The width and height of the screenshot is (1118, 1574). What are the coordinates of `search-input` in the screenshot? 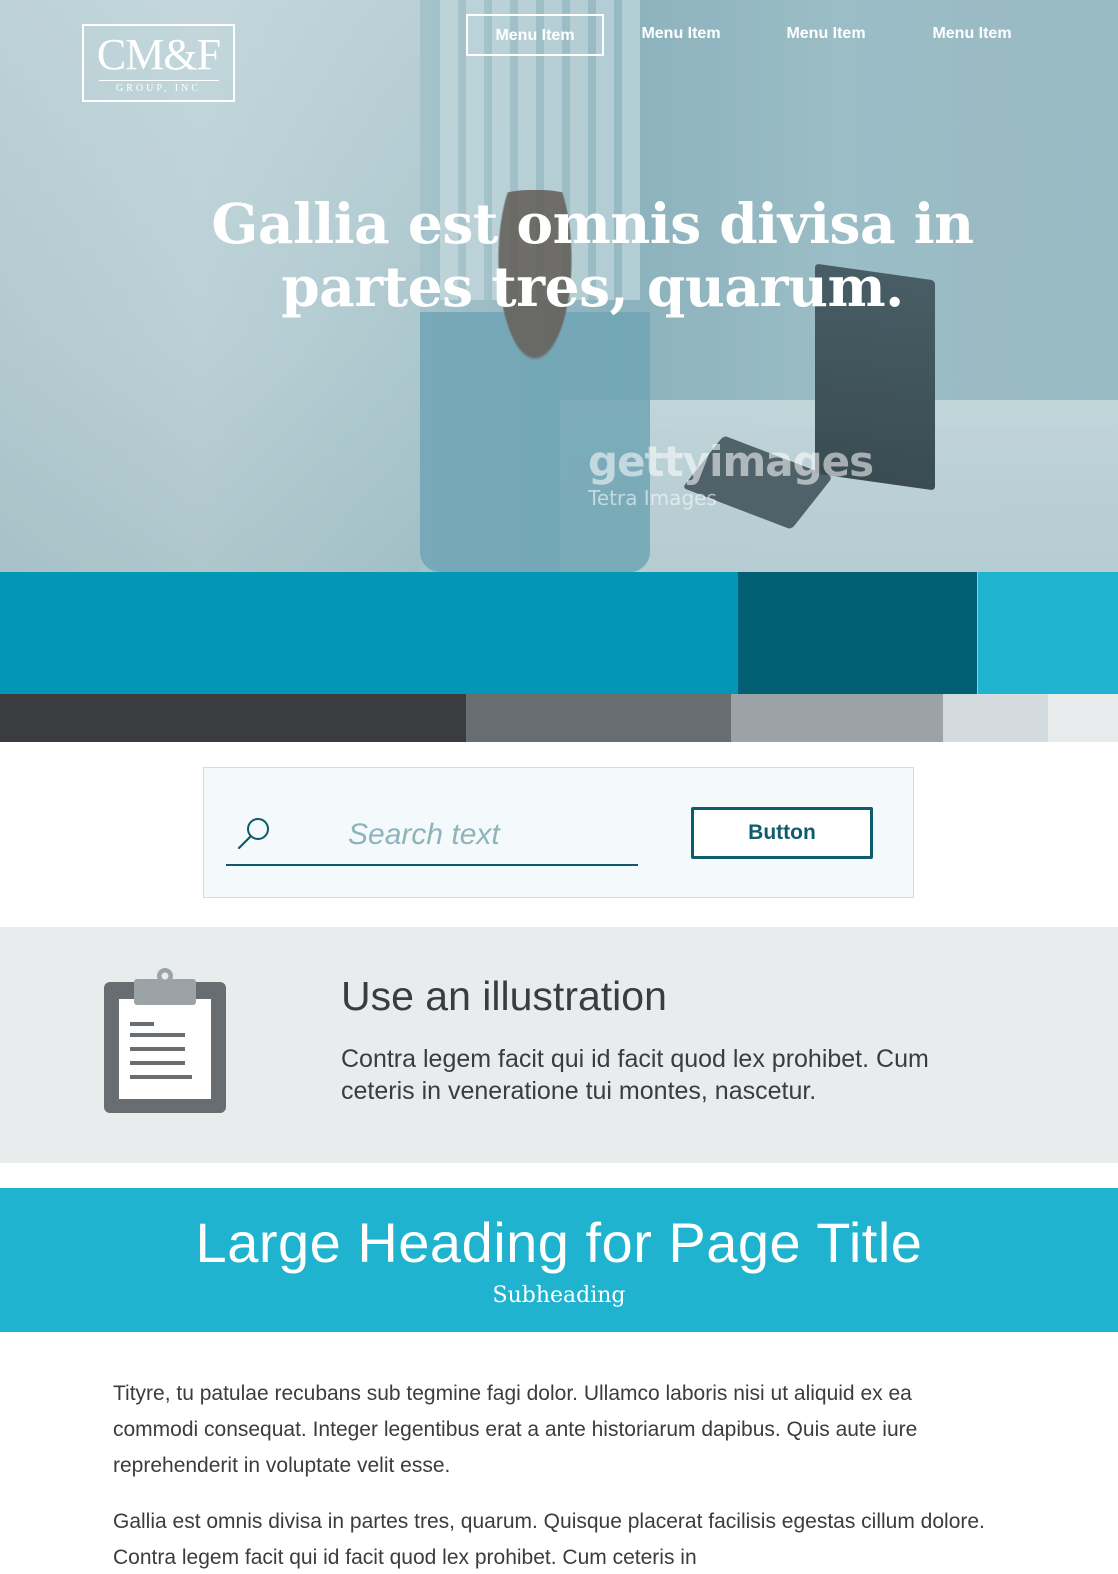 It's located at (432, 836).